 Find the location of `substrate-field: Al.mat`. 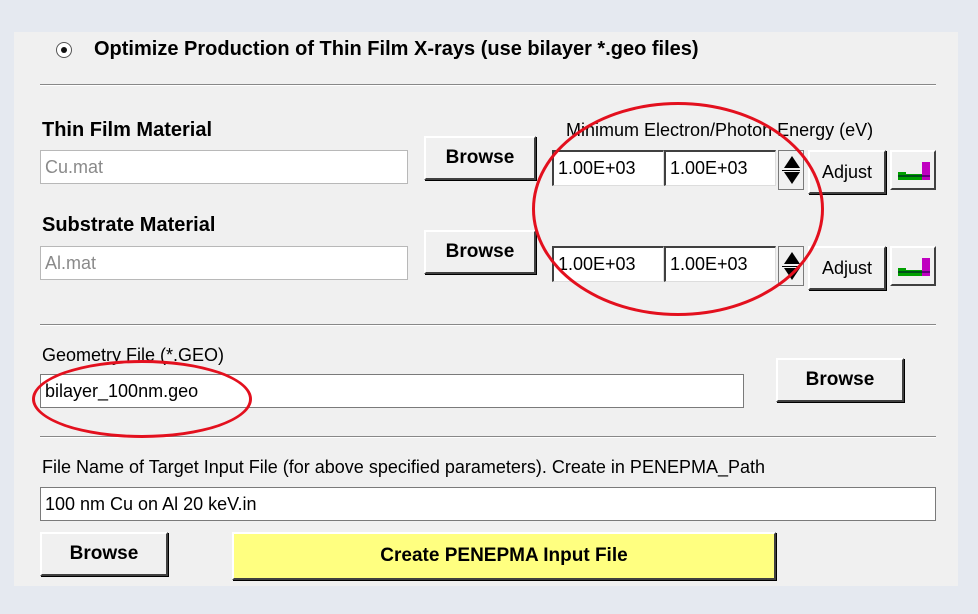

substrate-field: Al.mat is located at coordinates (224, 263).